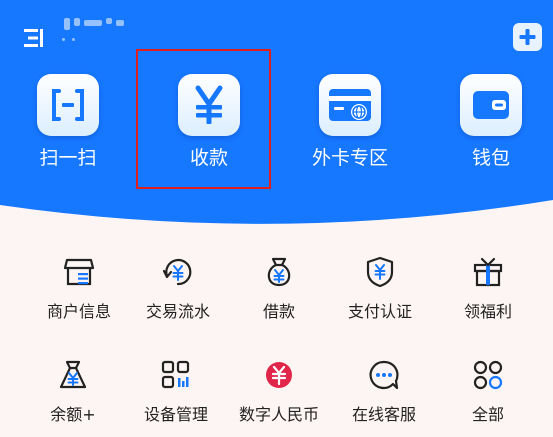 The width and height of the screenshot is (553, 437). I want to click on quick-action-scan: 扫一扫, so click(68, 124).